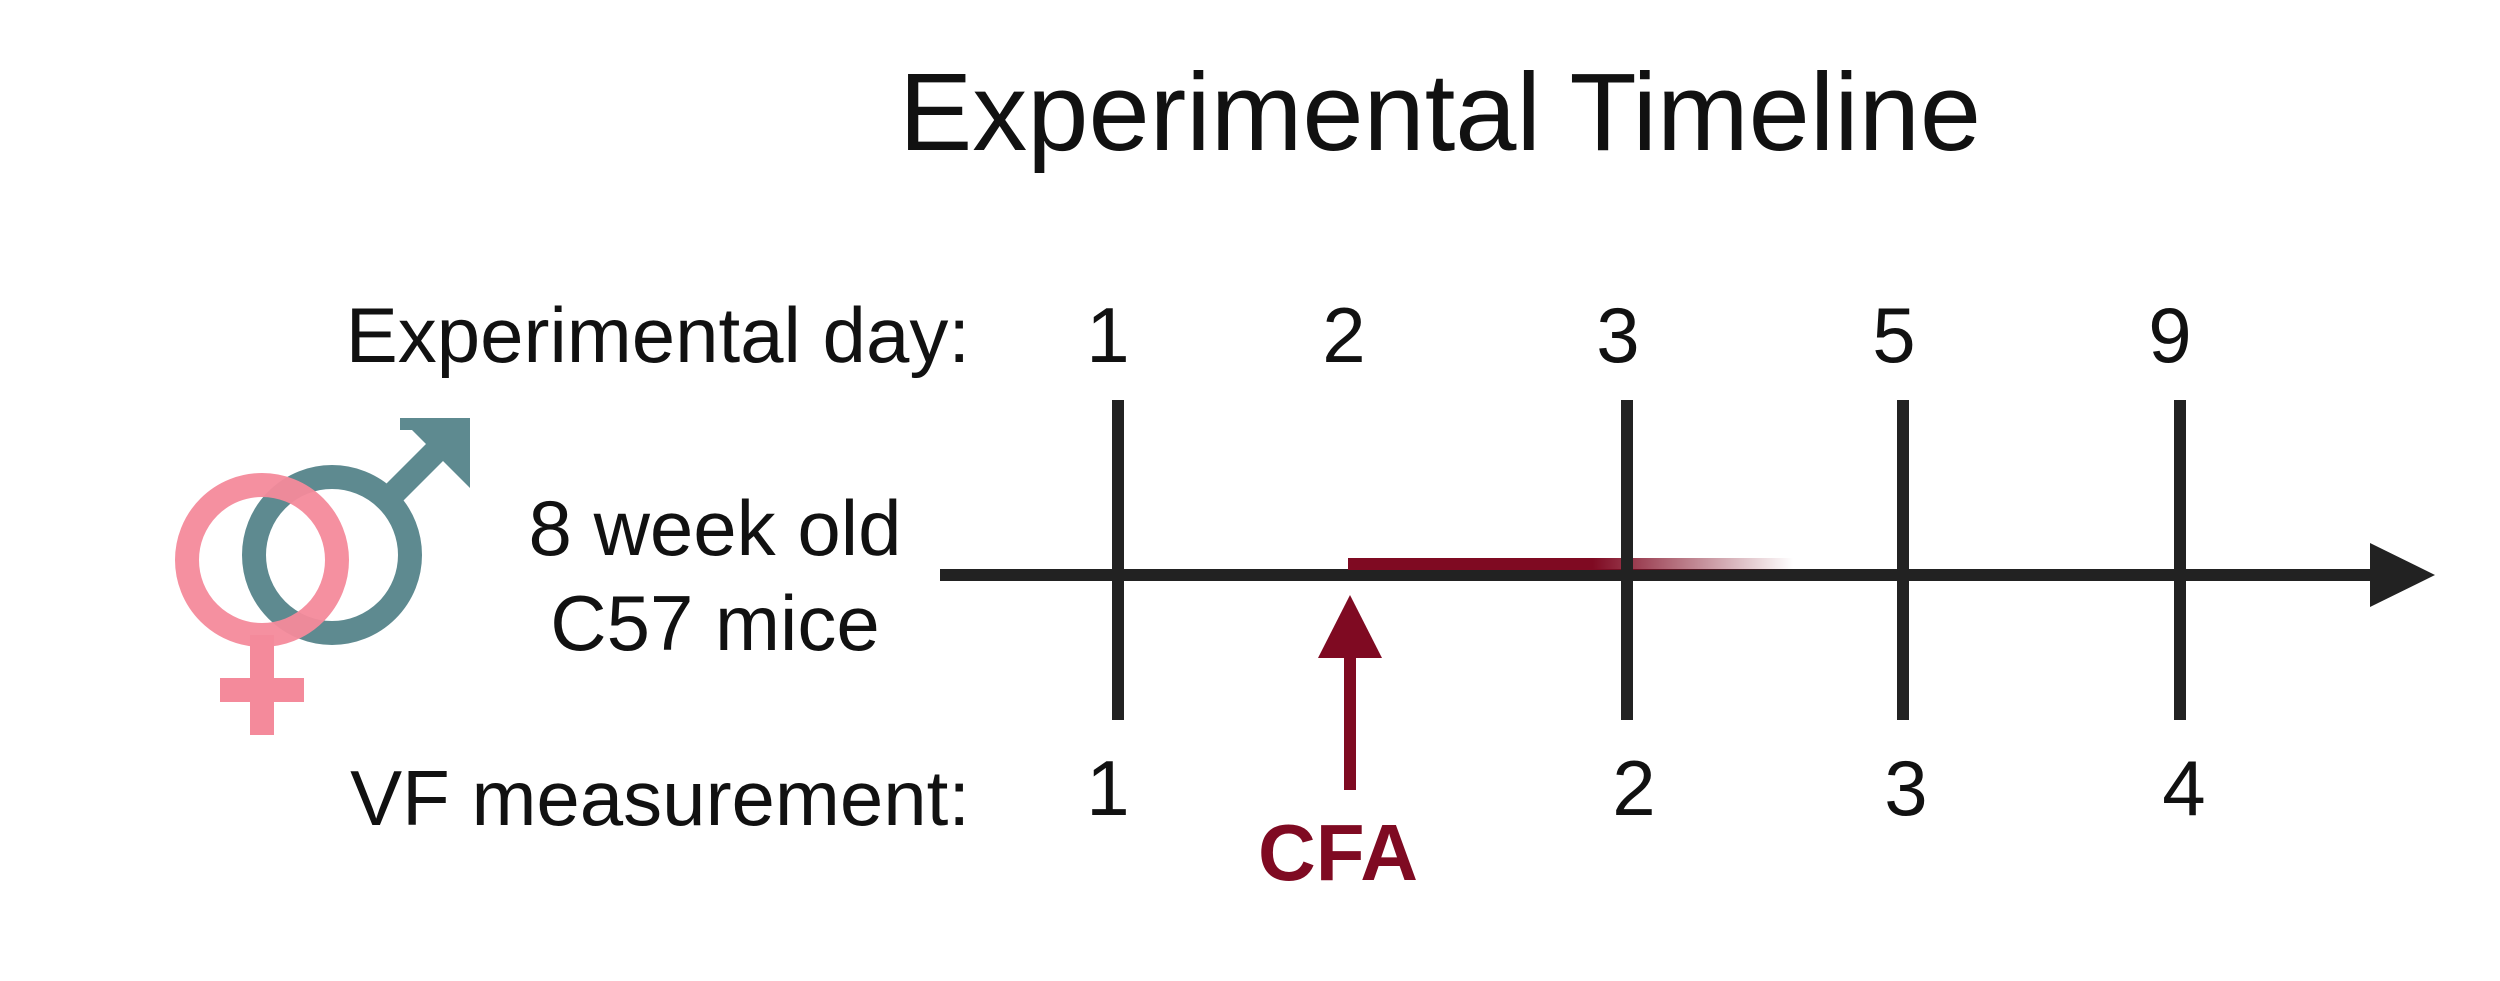 The height and width of the screenshot is (981, 2500). What do you see at coordinates (356, 531) in the screenshot?
I see `male-symbol-icon` at bounding box center [356, 531].